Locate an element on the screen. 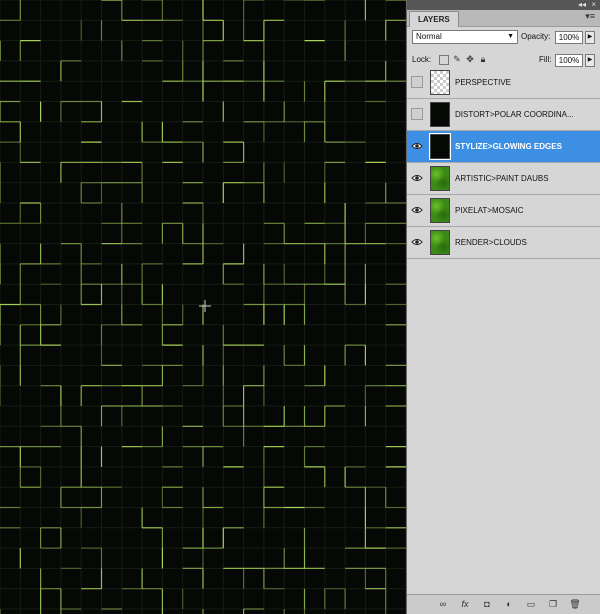 The height and width of the screenshot is (614, 600). panel-menu-icon: ▾≡ is located at coordinates (590, 16).